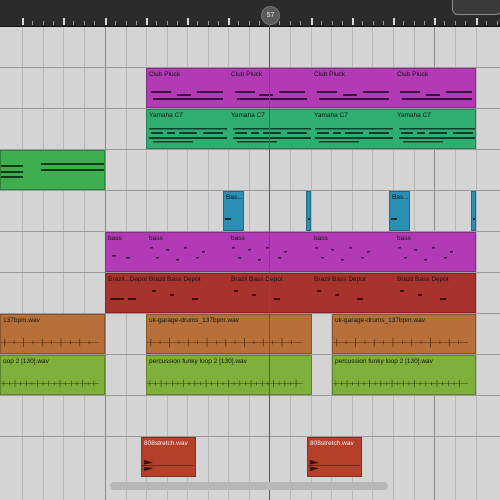 The height and width of the screenshot is (500, 500). Describe the element at coordinates (248, 115) in the screenshot. I see `clip-loop-label: Yamaha C7` at that location.